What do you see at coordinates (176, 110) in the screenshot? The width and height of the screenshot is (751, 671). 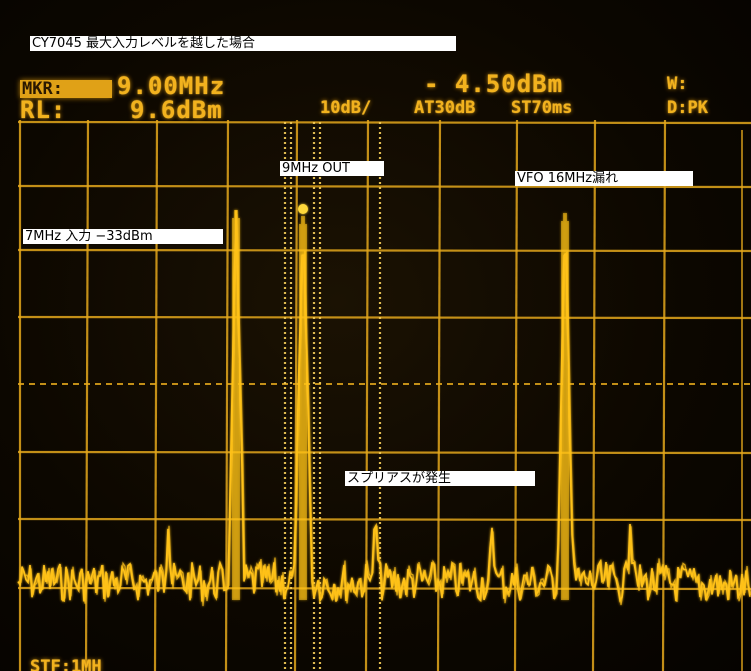 I see `ref-level: 9.6dBm` at bounding box center [176, 110].